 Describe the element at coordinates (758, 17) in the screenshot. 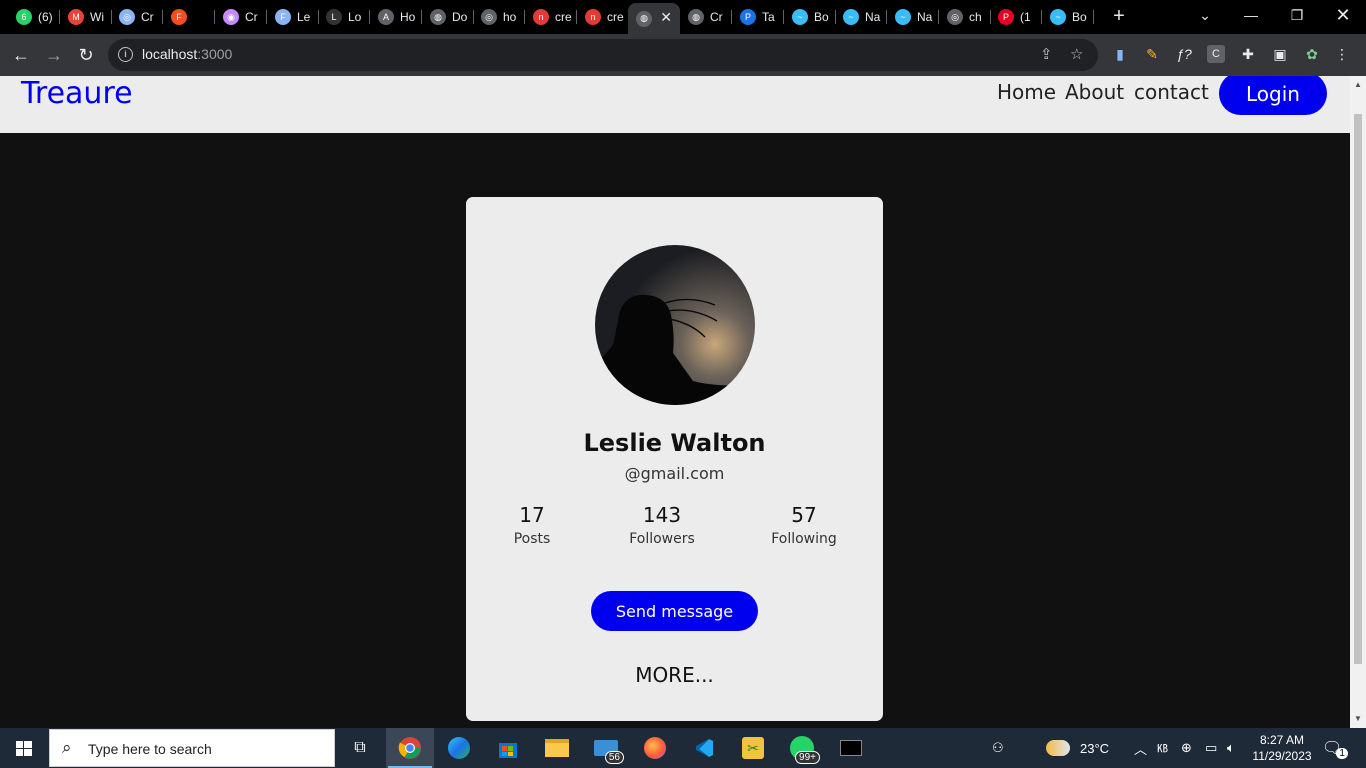

I see `browser-tab: P Ta` at that location.